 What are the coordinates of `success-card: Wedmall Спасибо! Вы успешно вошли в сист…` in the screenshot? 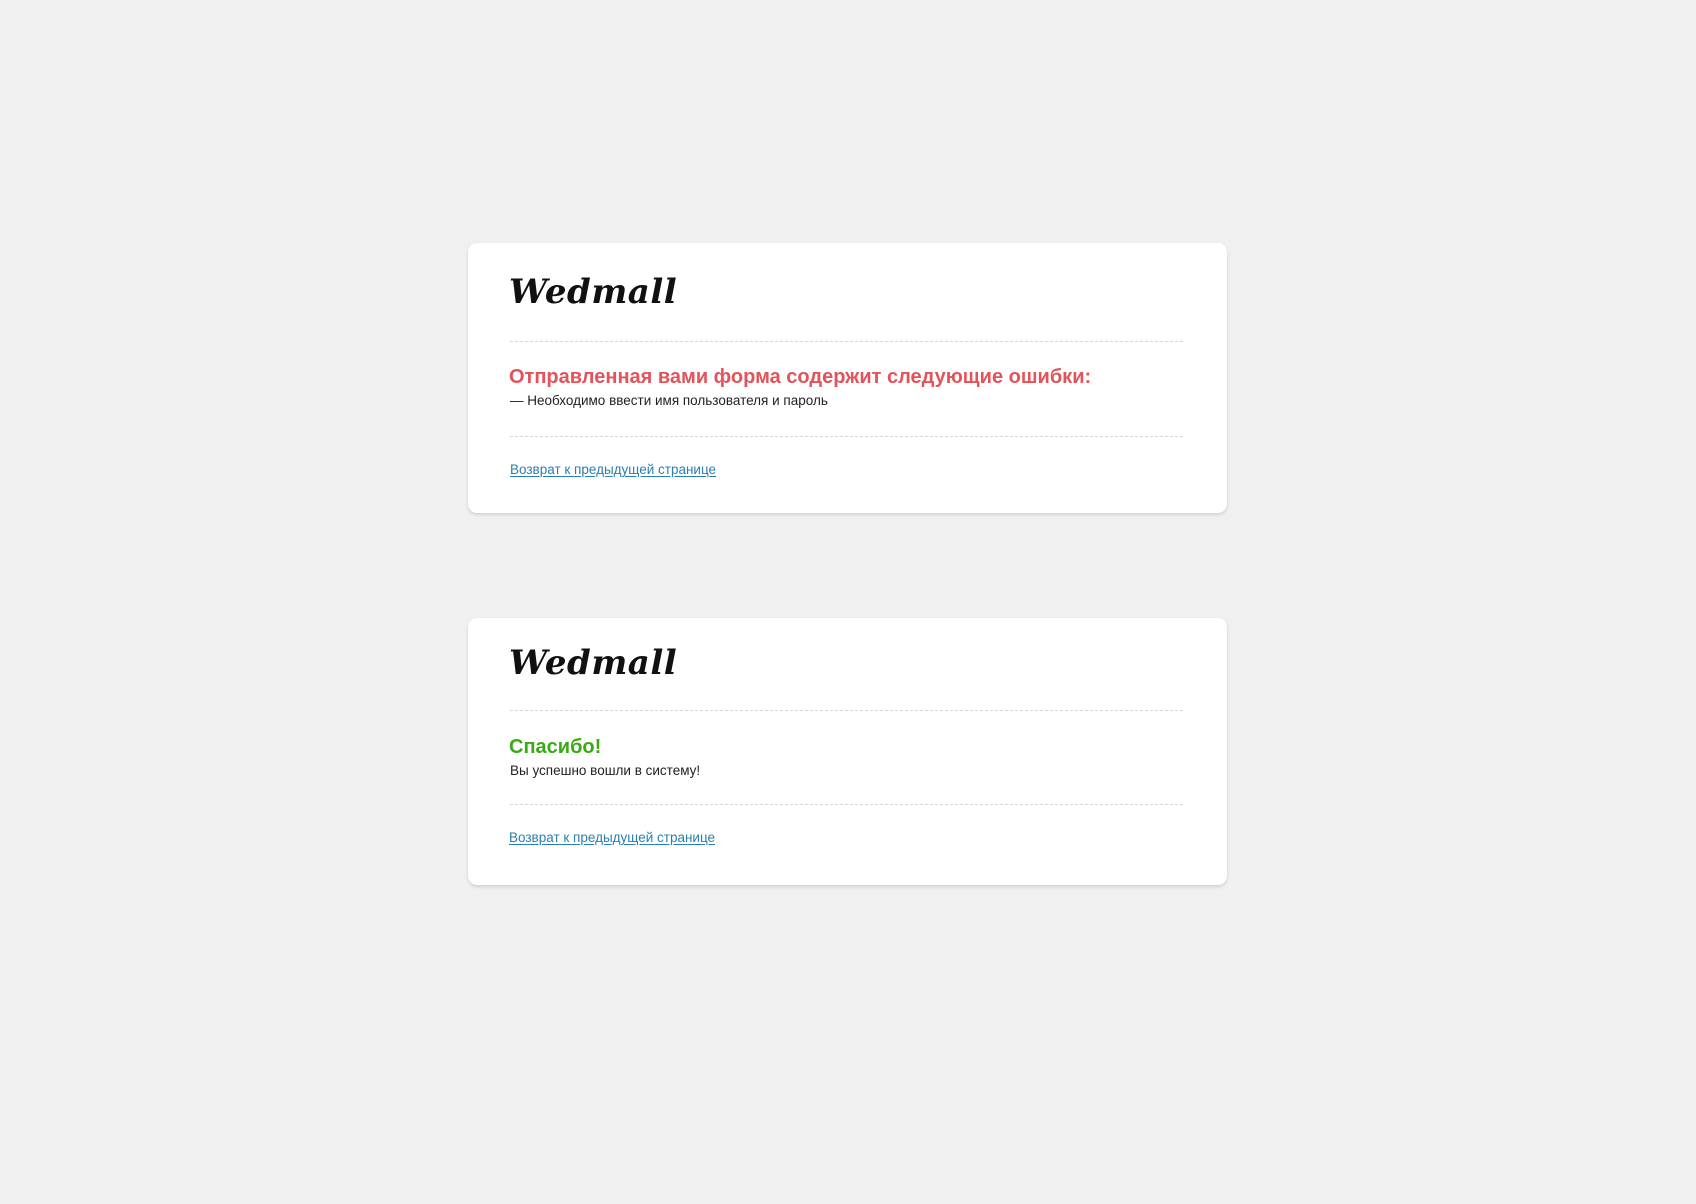 It's located at (847, 751).